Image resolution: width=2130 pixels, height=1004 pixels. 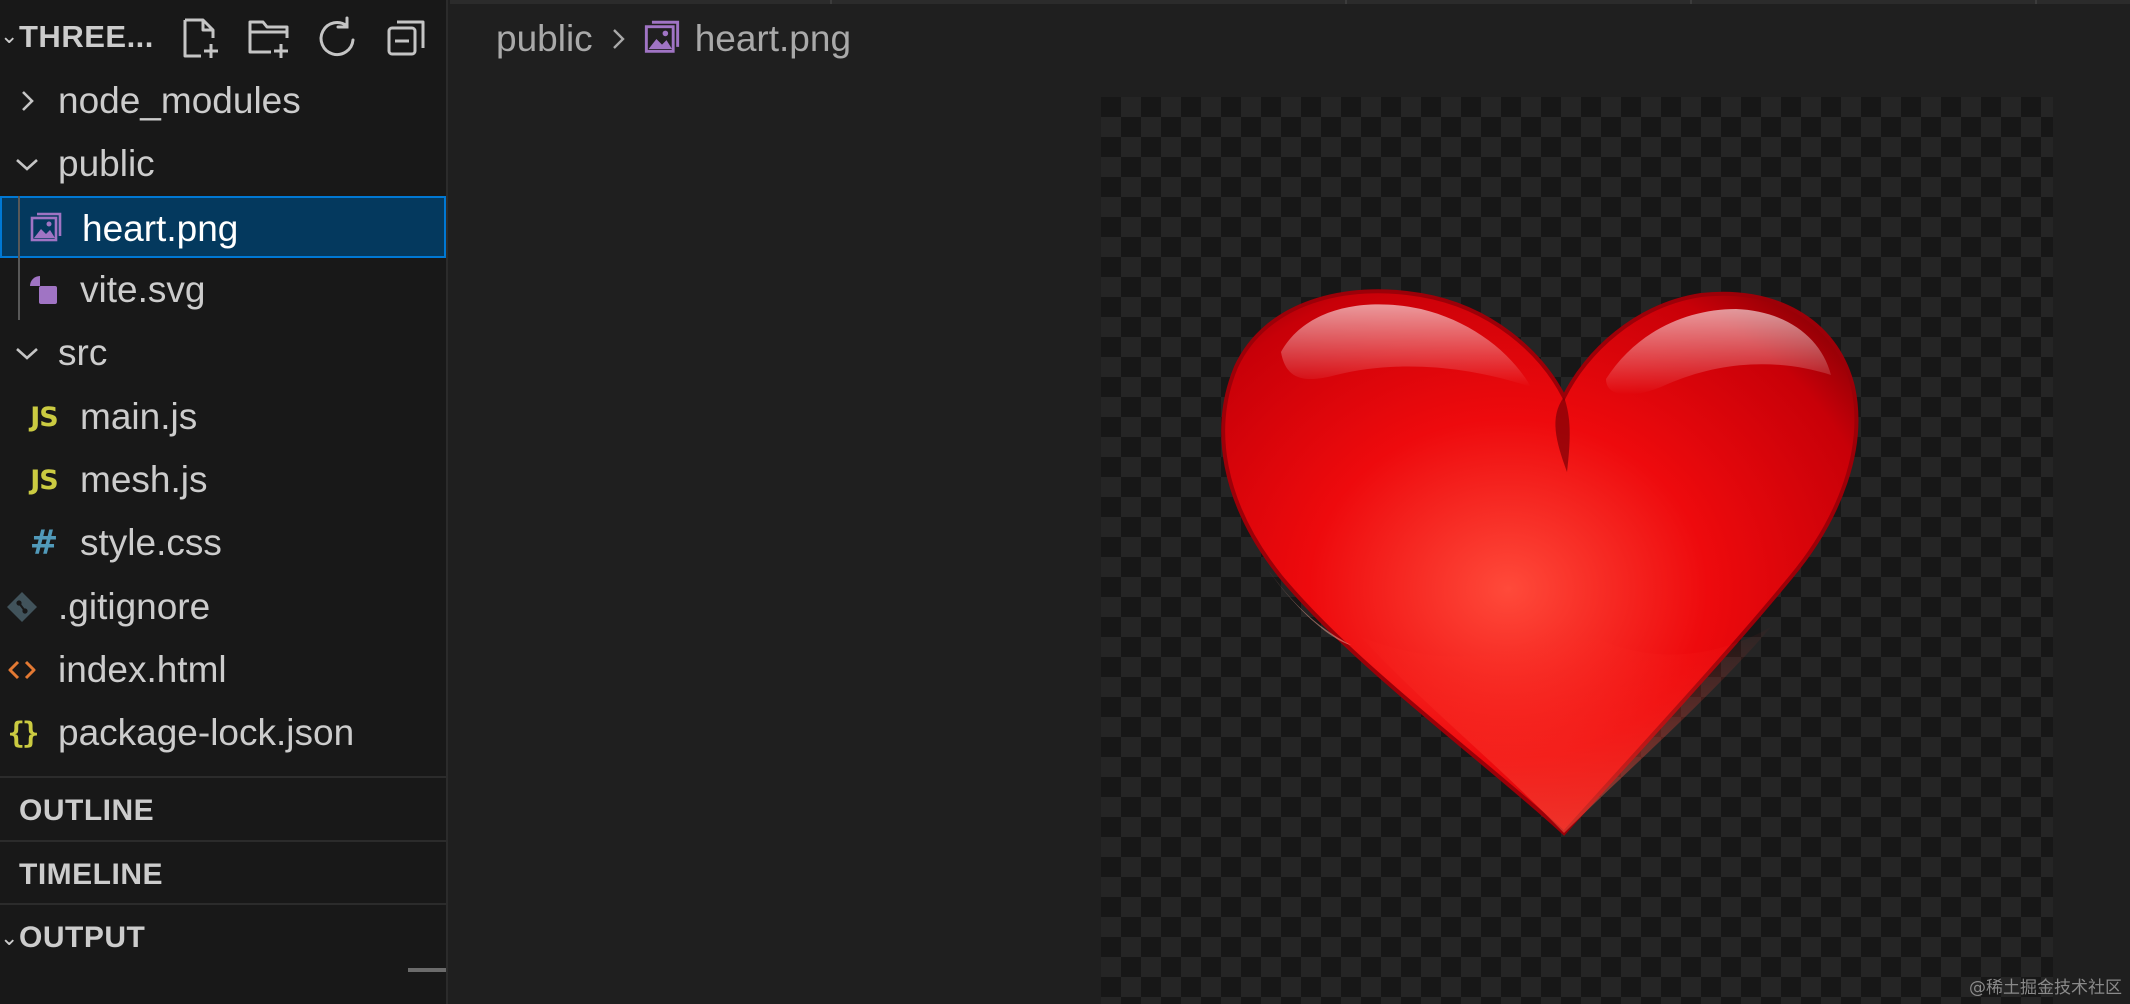 I want to click on breadcrumb-file: heart.png, so click(x=773, y=39).